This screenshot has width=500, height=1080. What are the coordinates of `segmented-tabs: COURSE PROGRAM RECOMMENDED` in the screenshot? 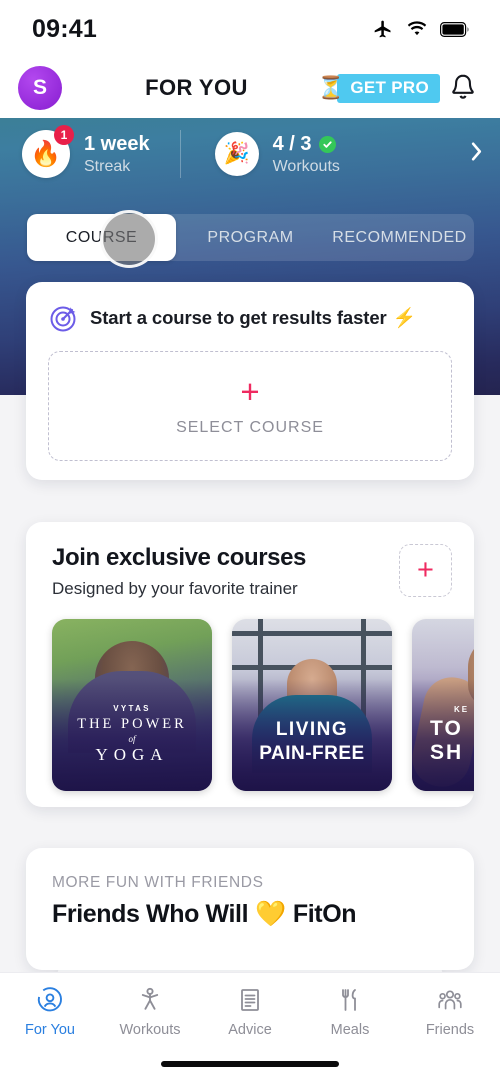 It's located at (250, 237).